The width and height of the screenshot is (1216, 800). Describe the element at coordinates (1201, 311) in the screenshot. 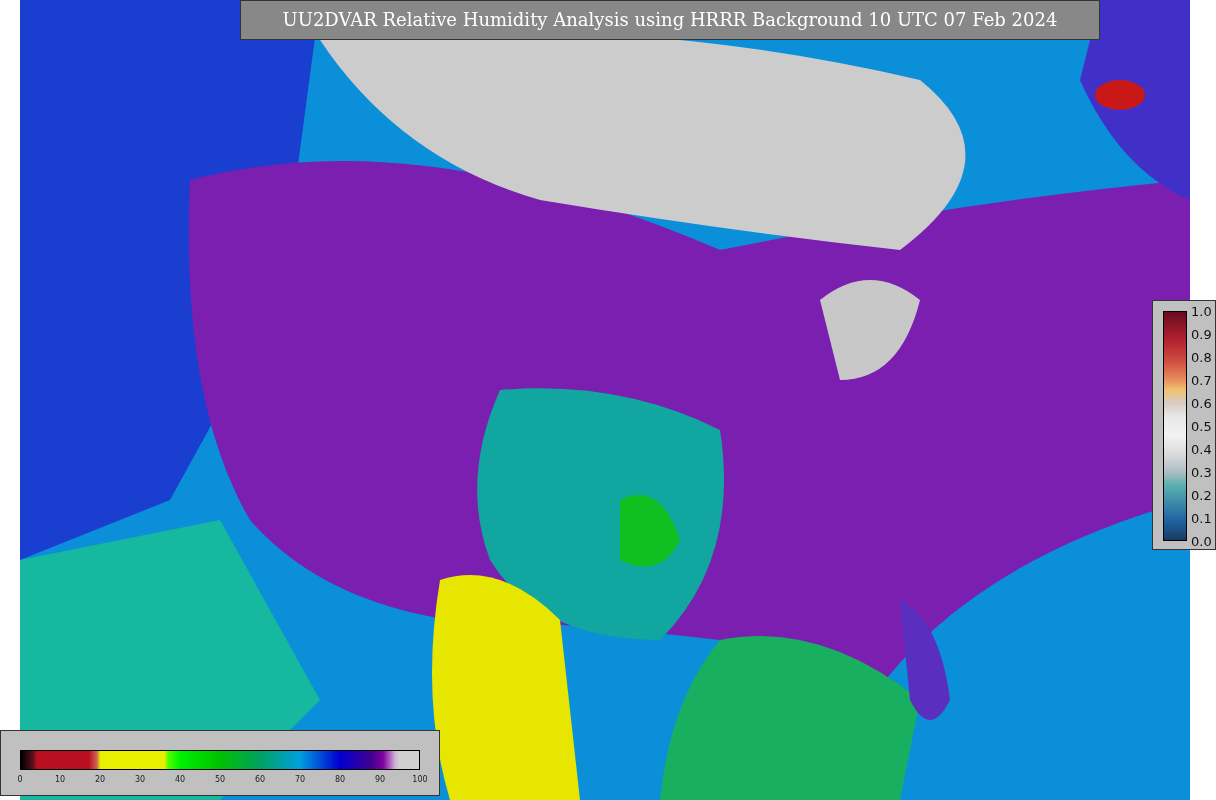

I see `tick-label: 1.0` at that location.